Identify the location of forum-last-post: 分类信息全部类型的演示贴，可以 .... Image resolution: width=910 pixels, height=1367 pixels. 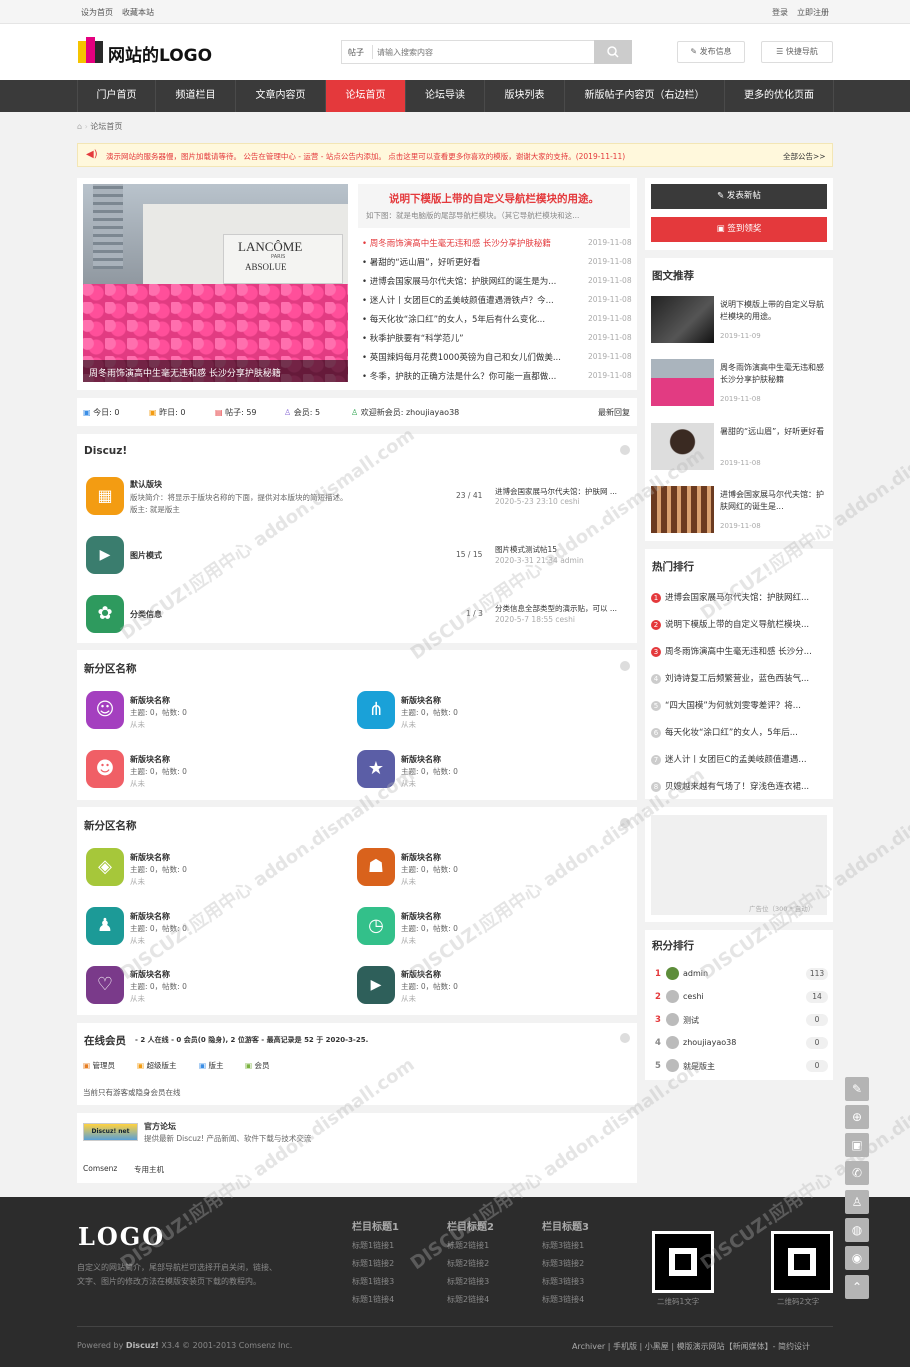
(556, 608).